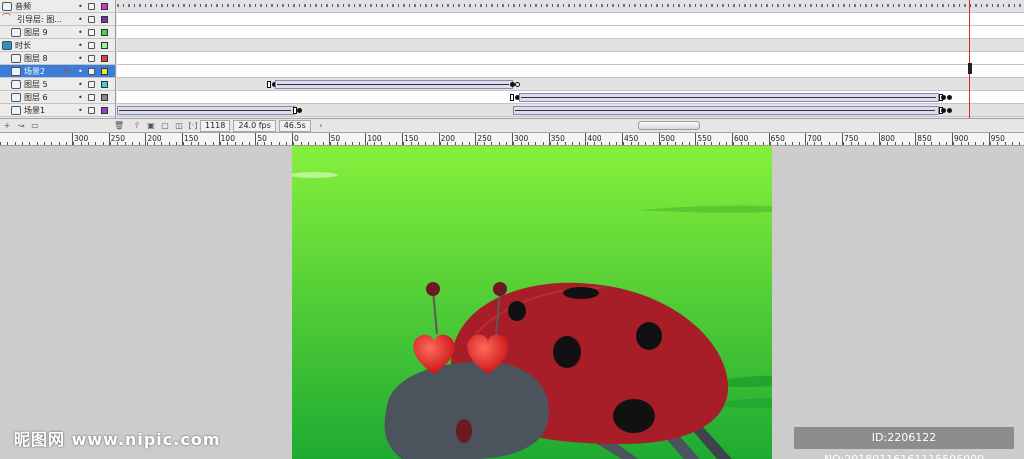 This screenshot has height=459, width=1024. Describe the element at coordinates (57, 84) in the screenshot. I see `layer-row: 图层 5 •` at that location.